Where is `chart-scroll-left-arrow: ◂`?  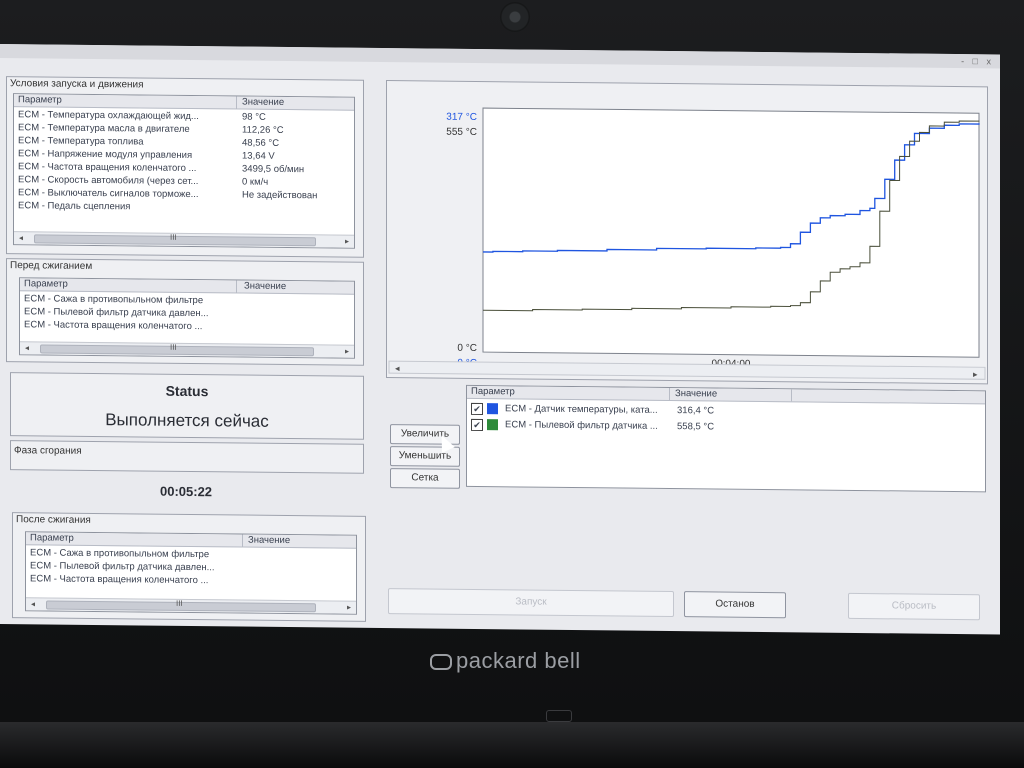 chart-scroll-left-arrow: ◂ is located at coordinates (397, 368).